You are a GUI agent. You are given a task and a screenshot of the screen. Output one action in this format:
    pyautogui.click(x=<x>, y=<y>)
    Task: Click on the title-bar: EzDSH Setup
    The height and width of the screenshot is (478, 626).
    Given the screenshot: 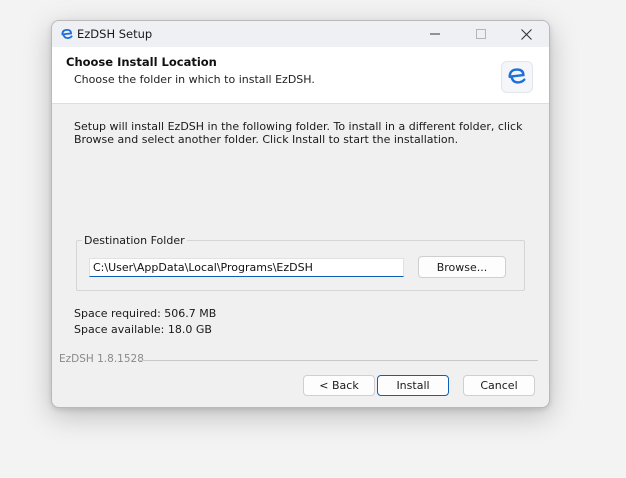 What is the action you would take?
    pyautogui.click(x=300, y=34)
    